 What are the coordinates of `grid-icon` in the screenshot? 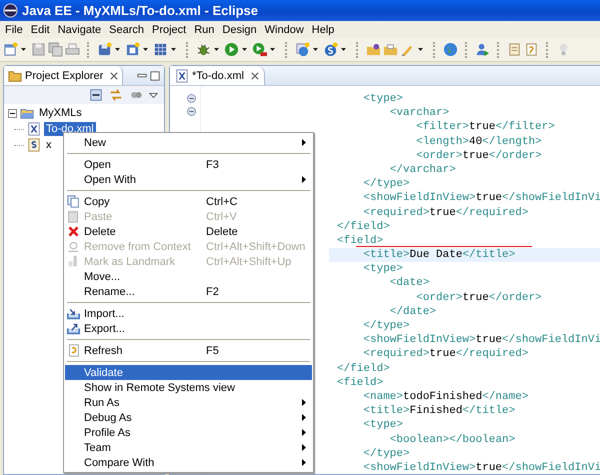 It's located at (160, 49).